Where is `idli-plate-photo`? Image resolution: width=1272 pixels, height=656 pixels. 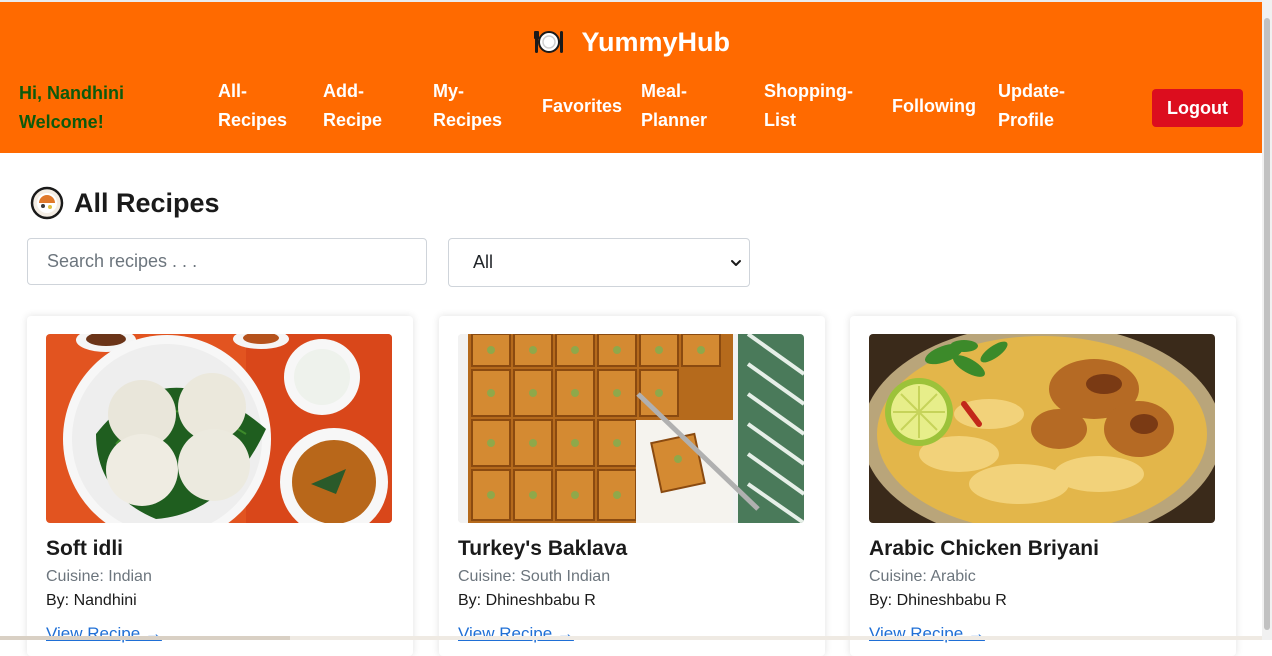
idli-plate-photo is located at coordinates (219, 428).